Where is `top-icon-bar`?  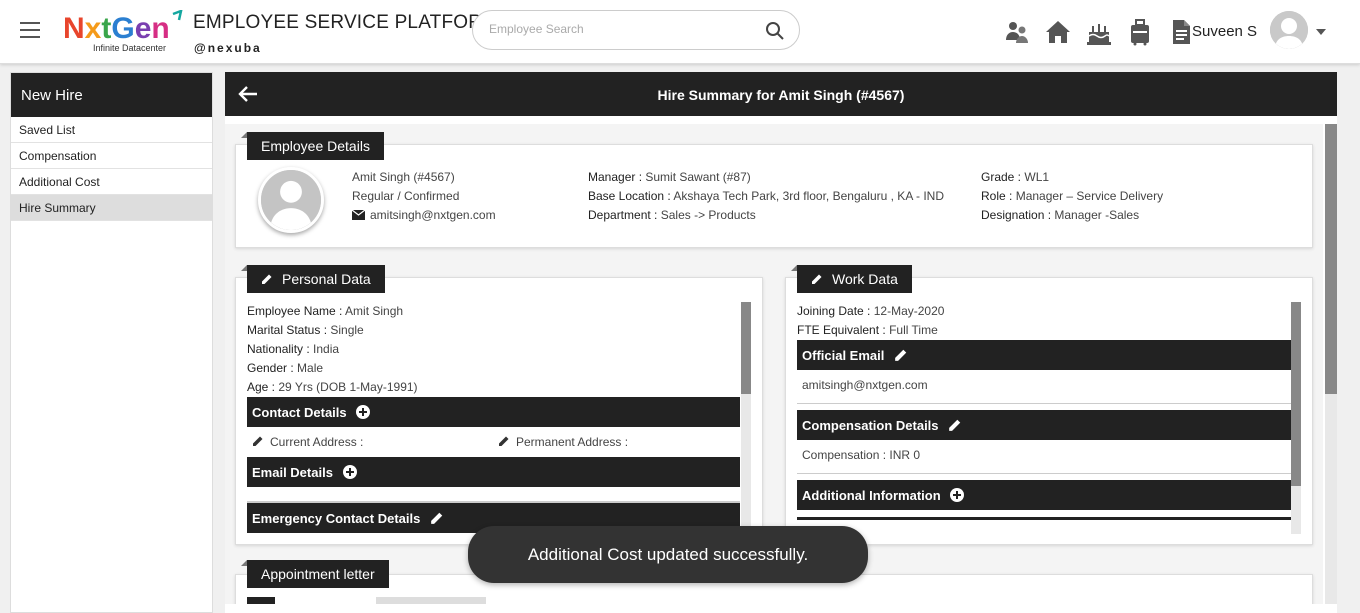 top-icon-bar is located at coordinates (1099, 32).